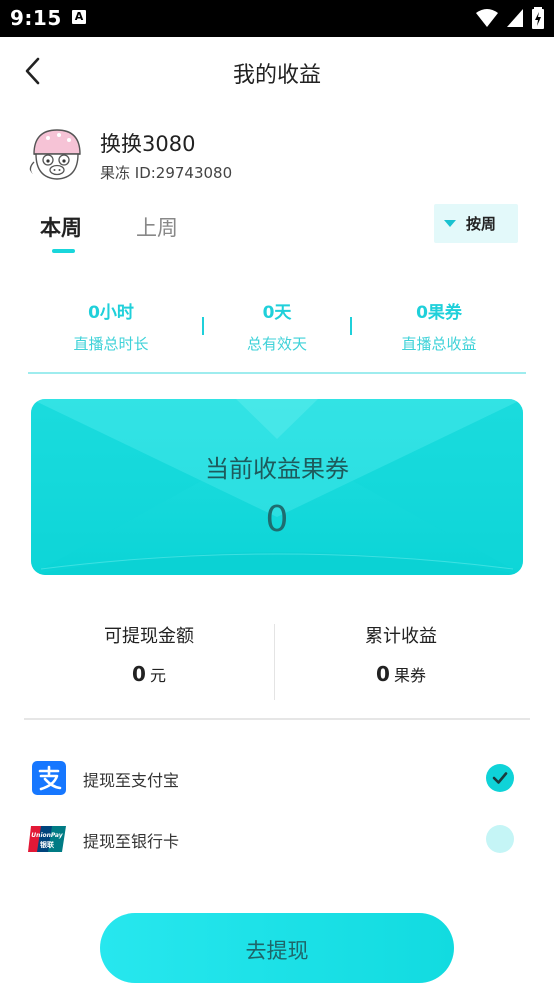 The width and height of the screenshot is (554, 984). I want to click on method-label: 提现至支付宝, so click(131, 780).